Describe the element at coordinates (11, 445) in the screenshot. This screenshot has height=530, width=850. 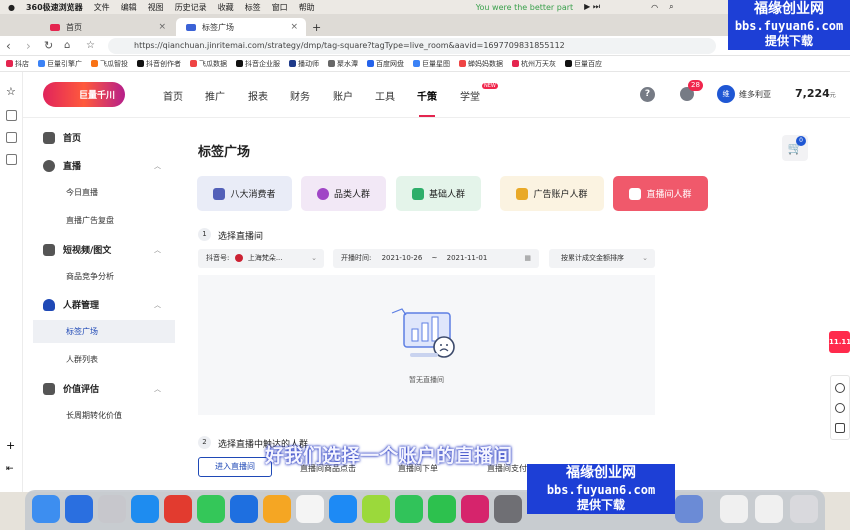
I see `add-icon: +` at that location.